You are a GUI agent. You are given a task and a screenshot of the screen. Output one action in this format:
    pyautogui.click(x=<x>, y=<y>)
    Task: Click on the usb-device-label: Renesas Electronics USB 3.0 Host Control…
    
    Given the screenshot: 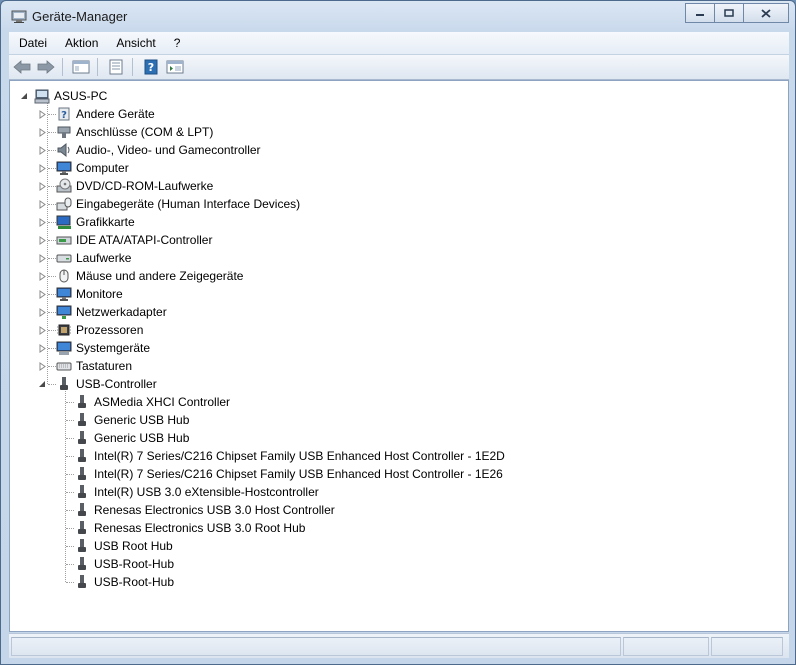 What is the action you would take?
    pyautogui.click(x=214, y=510)
    